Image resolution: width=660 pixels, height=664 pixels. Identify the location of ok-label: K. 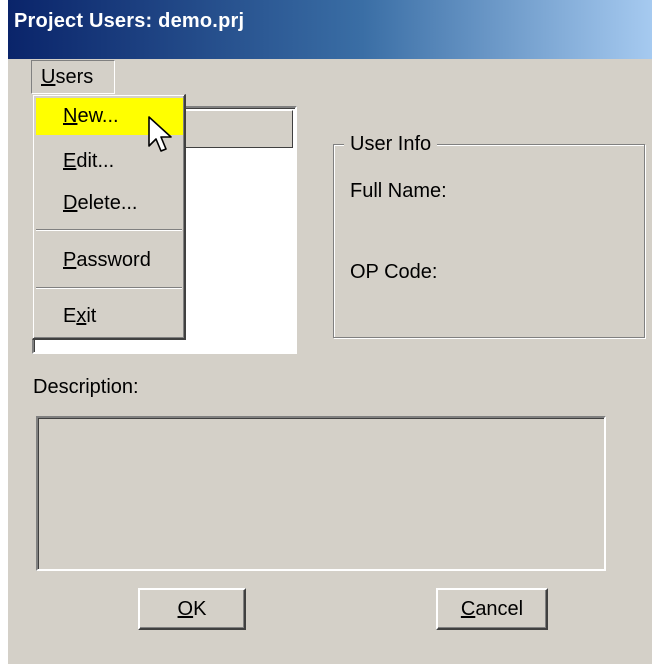
(200, 609).